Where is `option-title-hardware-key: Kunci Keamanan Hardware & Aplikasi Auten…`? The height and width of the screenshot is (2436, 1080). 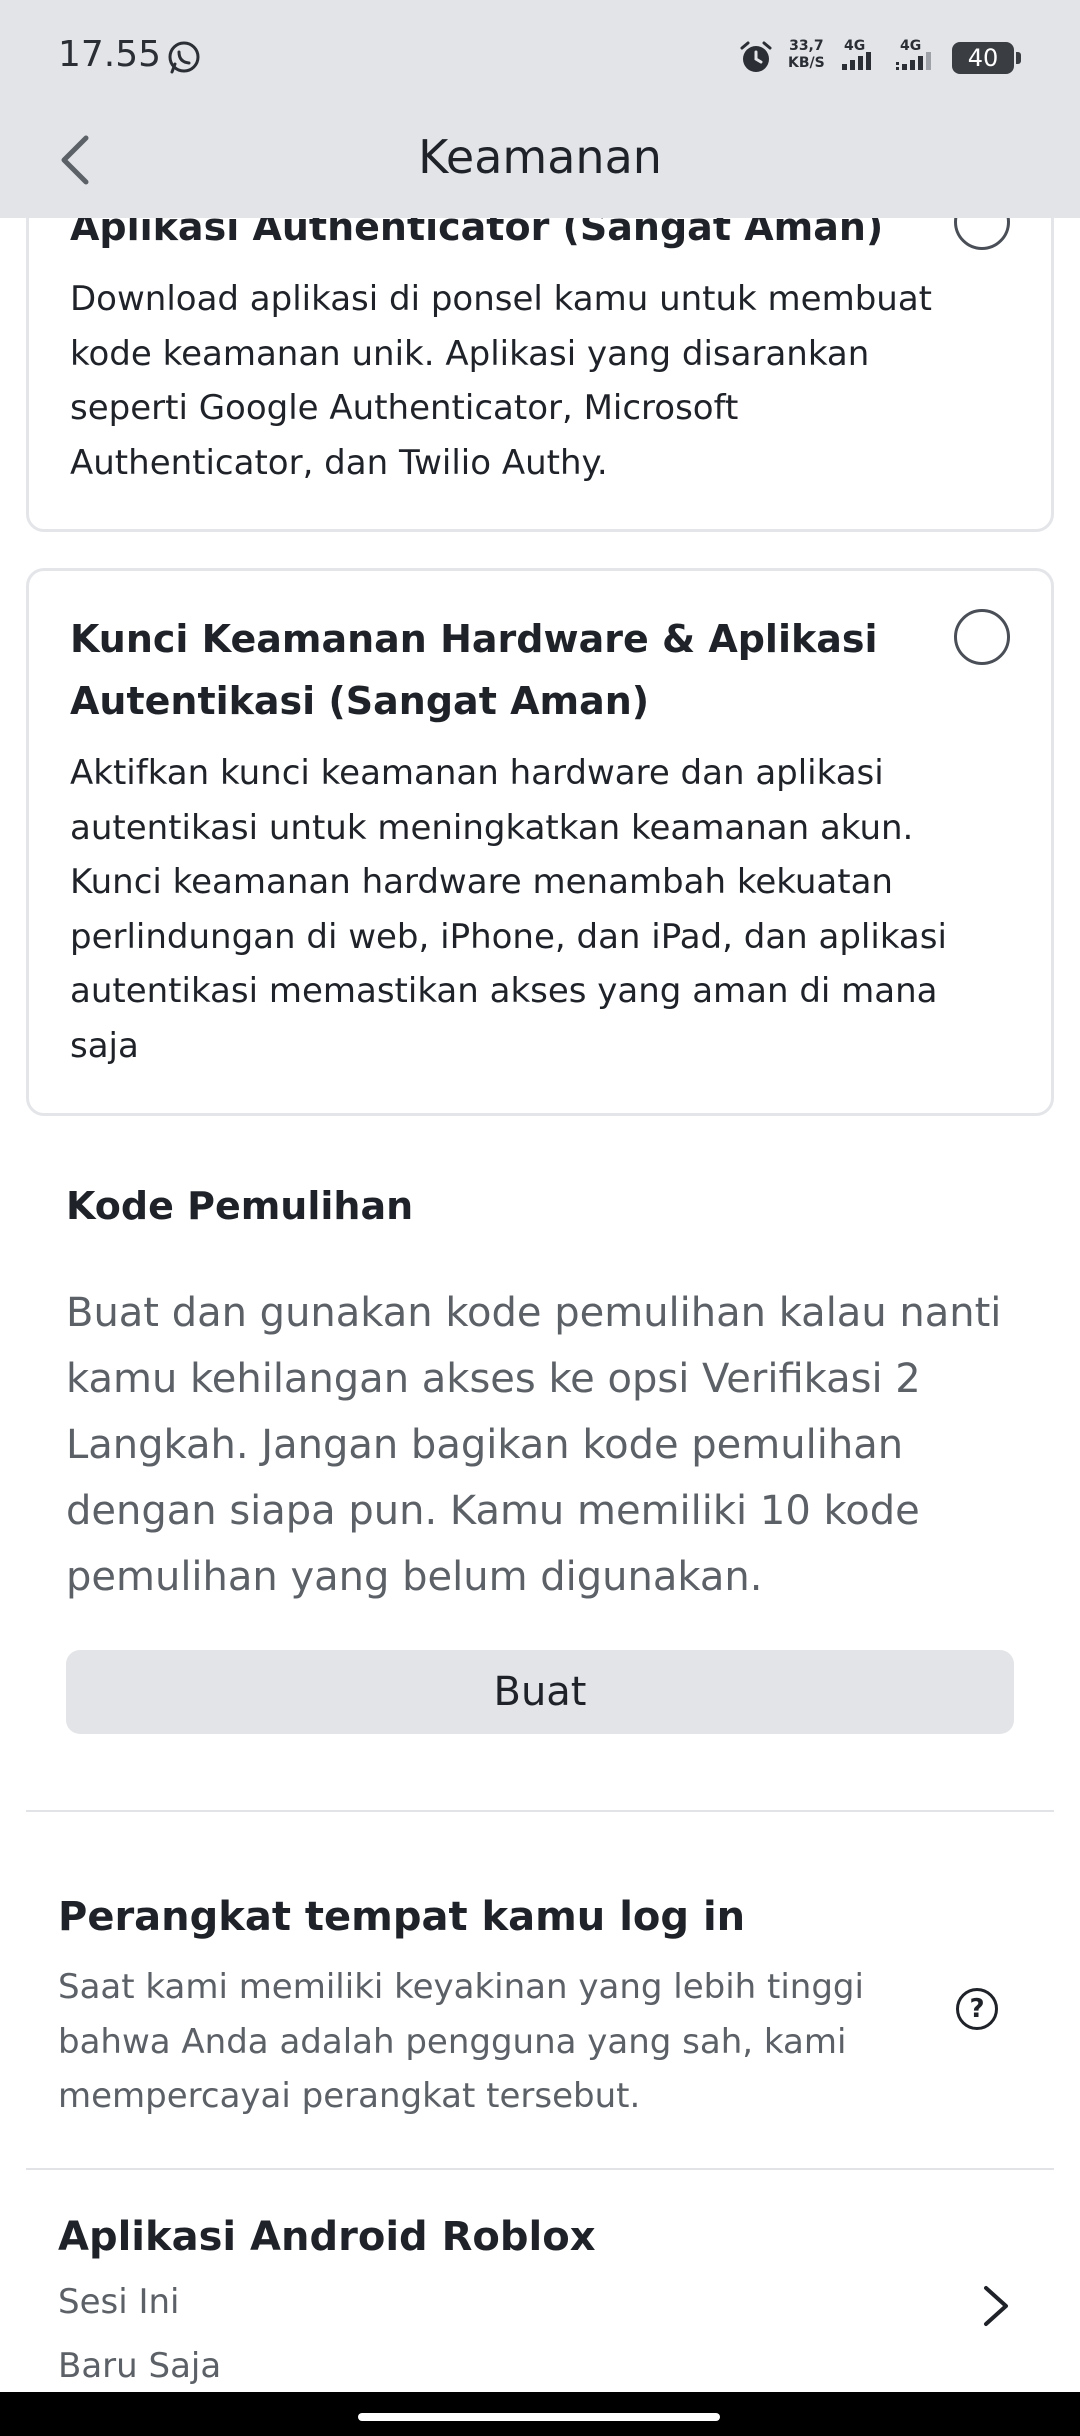
option-title-hardware-key: Kunci Keamanan Hardware & Aplikasi Auten… is located at coordinates (474, 670).